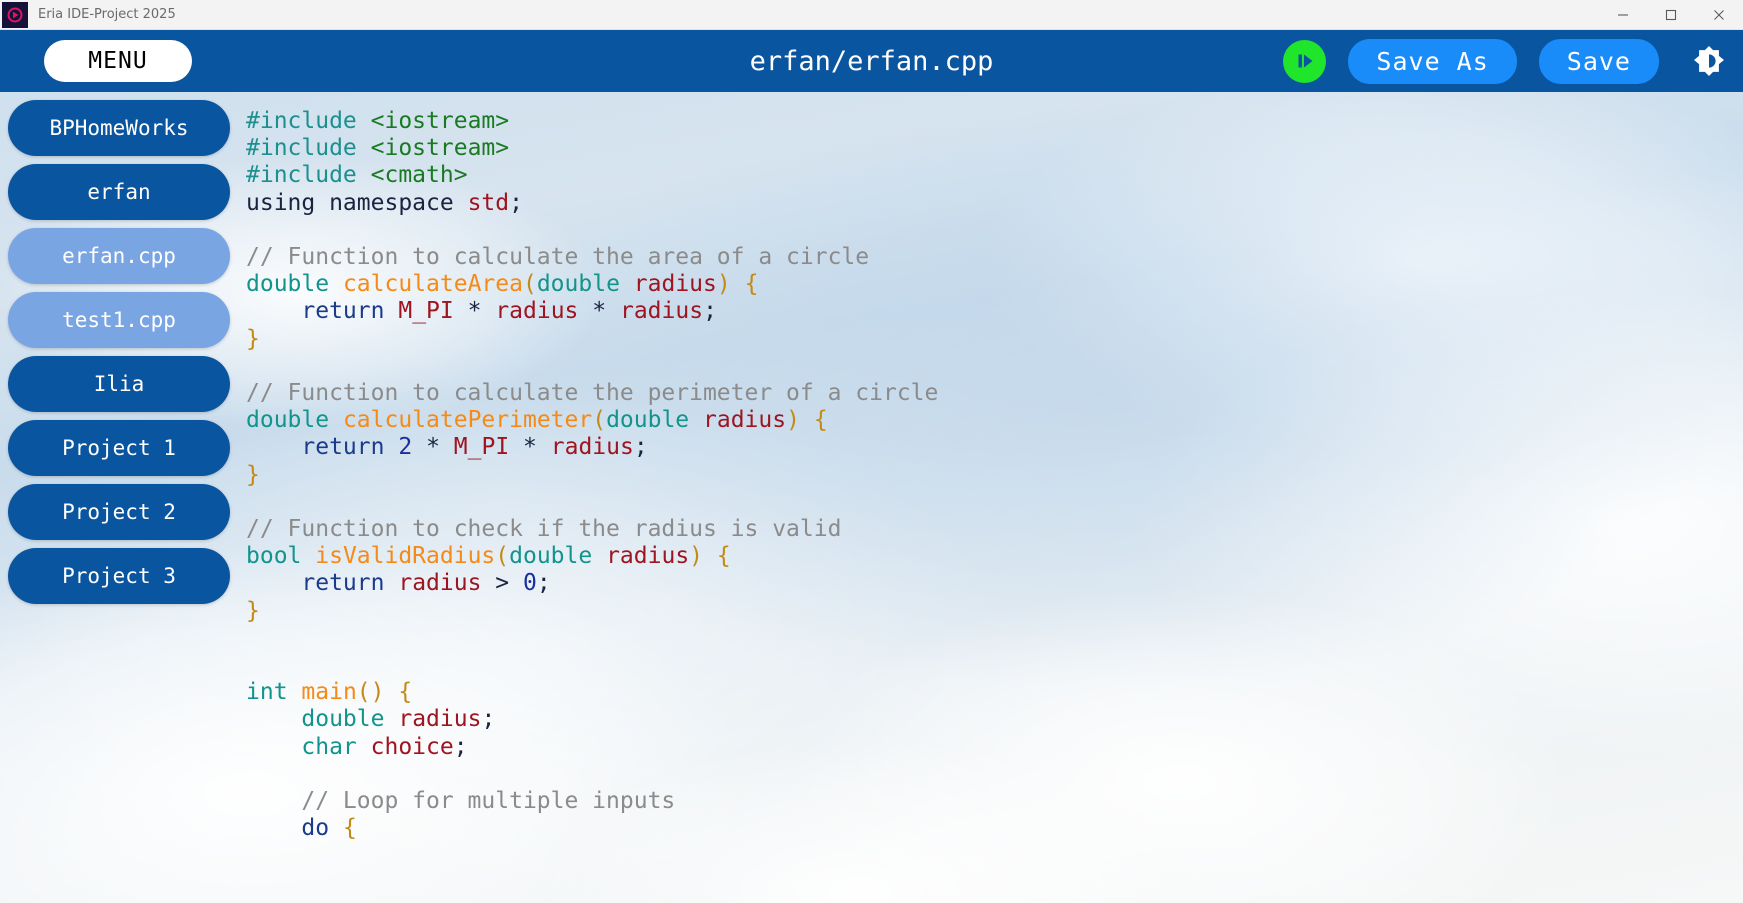 This screenshot has width=1743, height=903. What do you see at coordinates (118, 61) in the screenshot?
I see `menu-button: MENU` at bounding box center [118, 61].